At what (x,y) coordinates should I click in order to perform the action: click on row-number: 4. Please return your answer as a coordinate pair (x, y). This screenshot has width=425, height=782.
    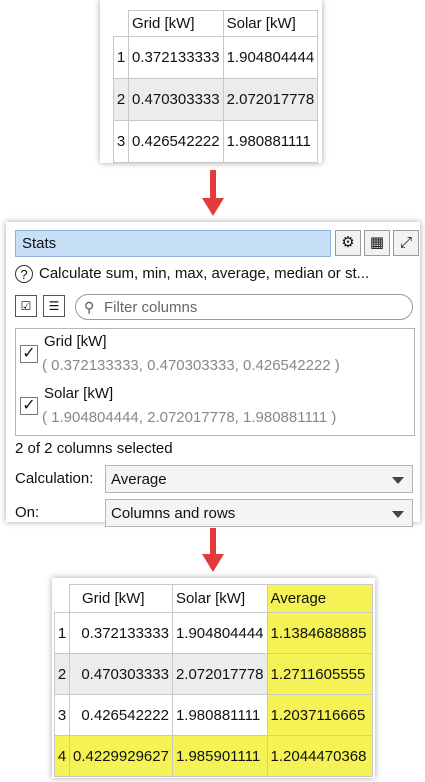
    Looking at the image, I should click on (62, 756).